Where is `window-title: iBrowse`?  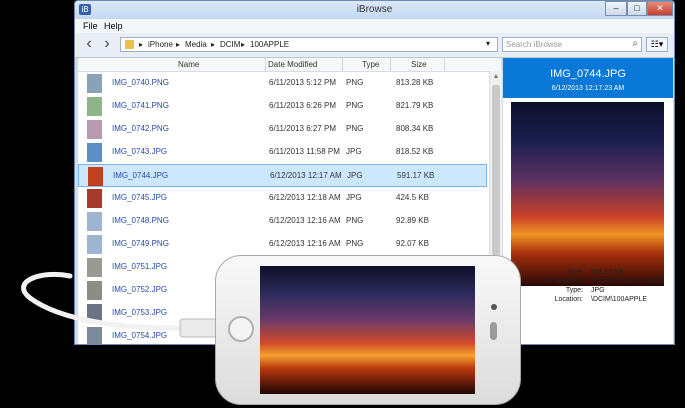
window-title: iBrowse is located at coordinates (374, 9).